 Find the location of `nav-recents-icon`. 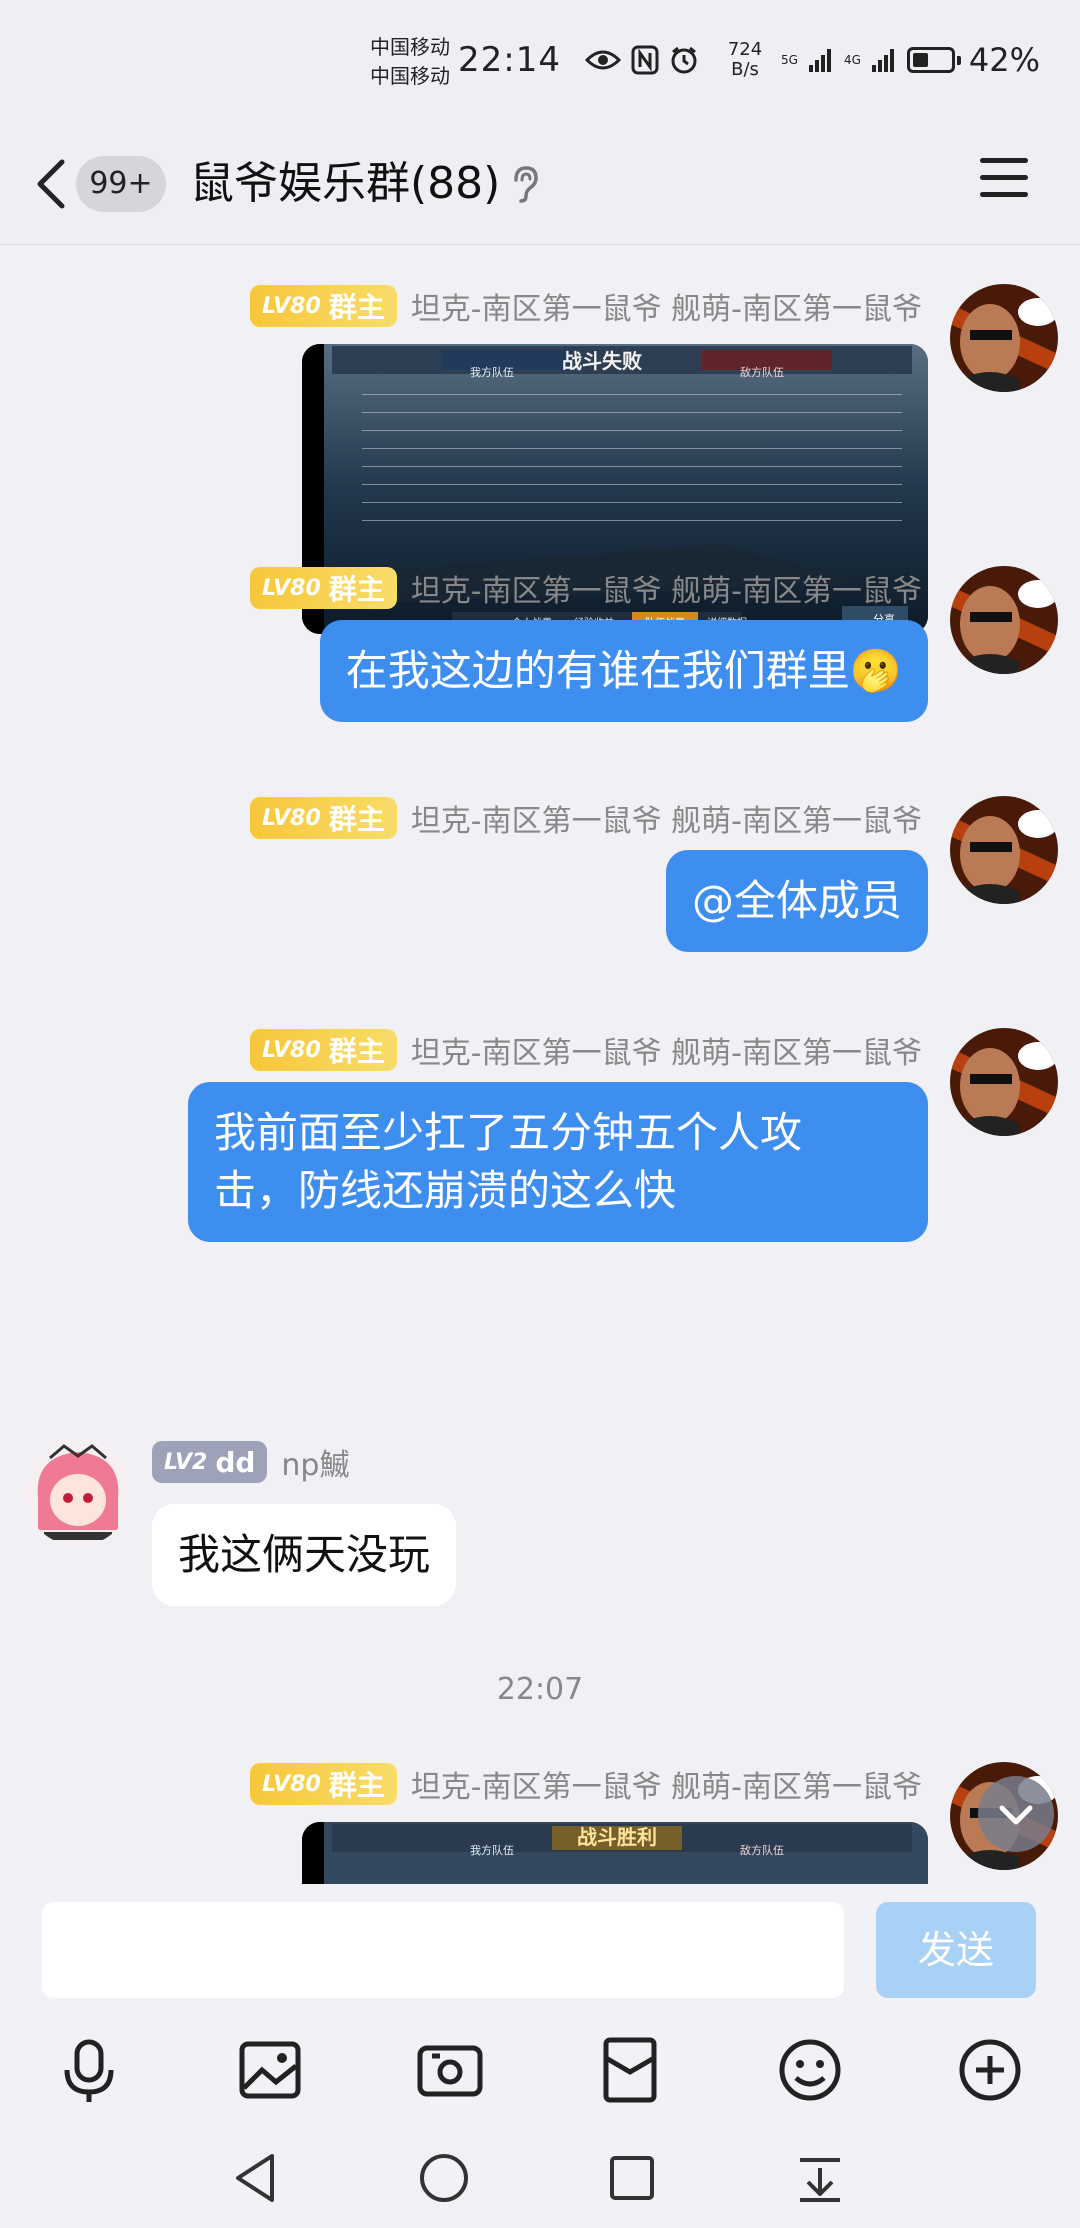

nav-recents-icon is located at coordinates (632, 2178).